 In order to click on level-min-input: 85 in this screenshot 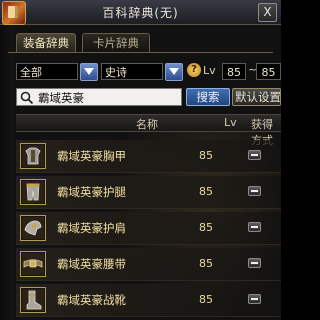, I will do `click(234, 71)`.